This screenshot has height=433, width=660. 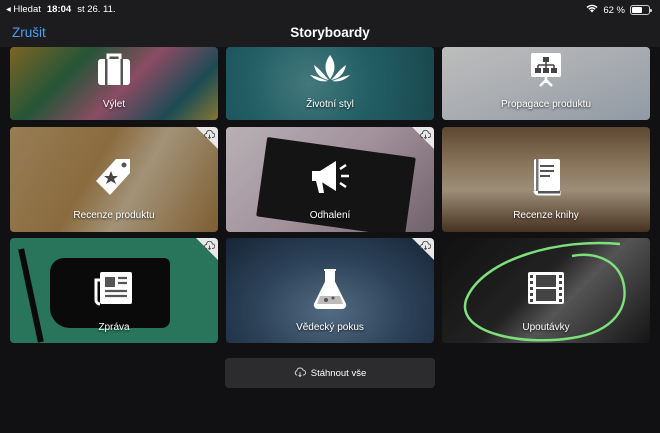 I want to click on storyboard-tile-recenze-produktu: Recenze produktu, so click(x=114, y=179).